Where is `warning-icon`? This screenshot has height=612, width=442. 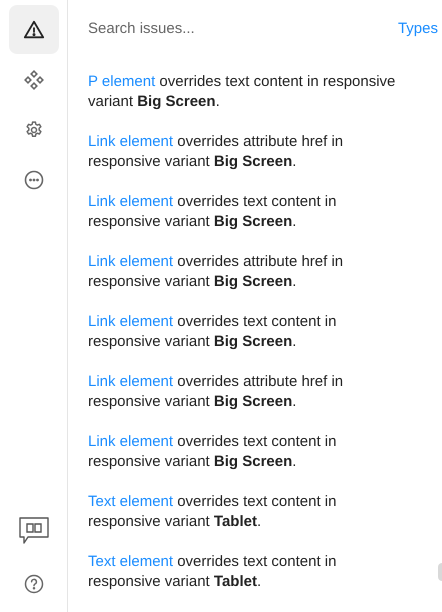
warning-icon is located at coordinates (33, 29).